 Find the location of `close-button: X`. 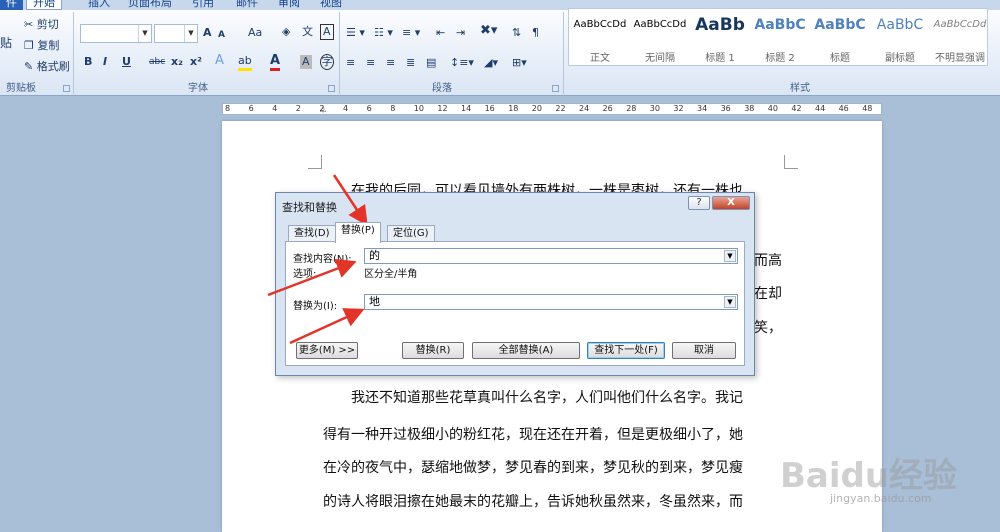

close-button: X is located at coordinates (731, 203).